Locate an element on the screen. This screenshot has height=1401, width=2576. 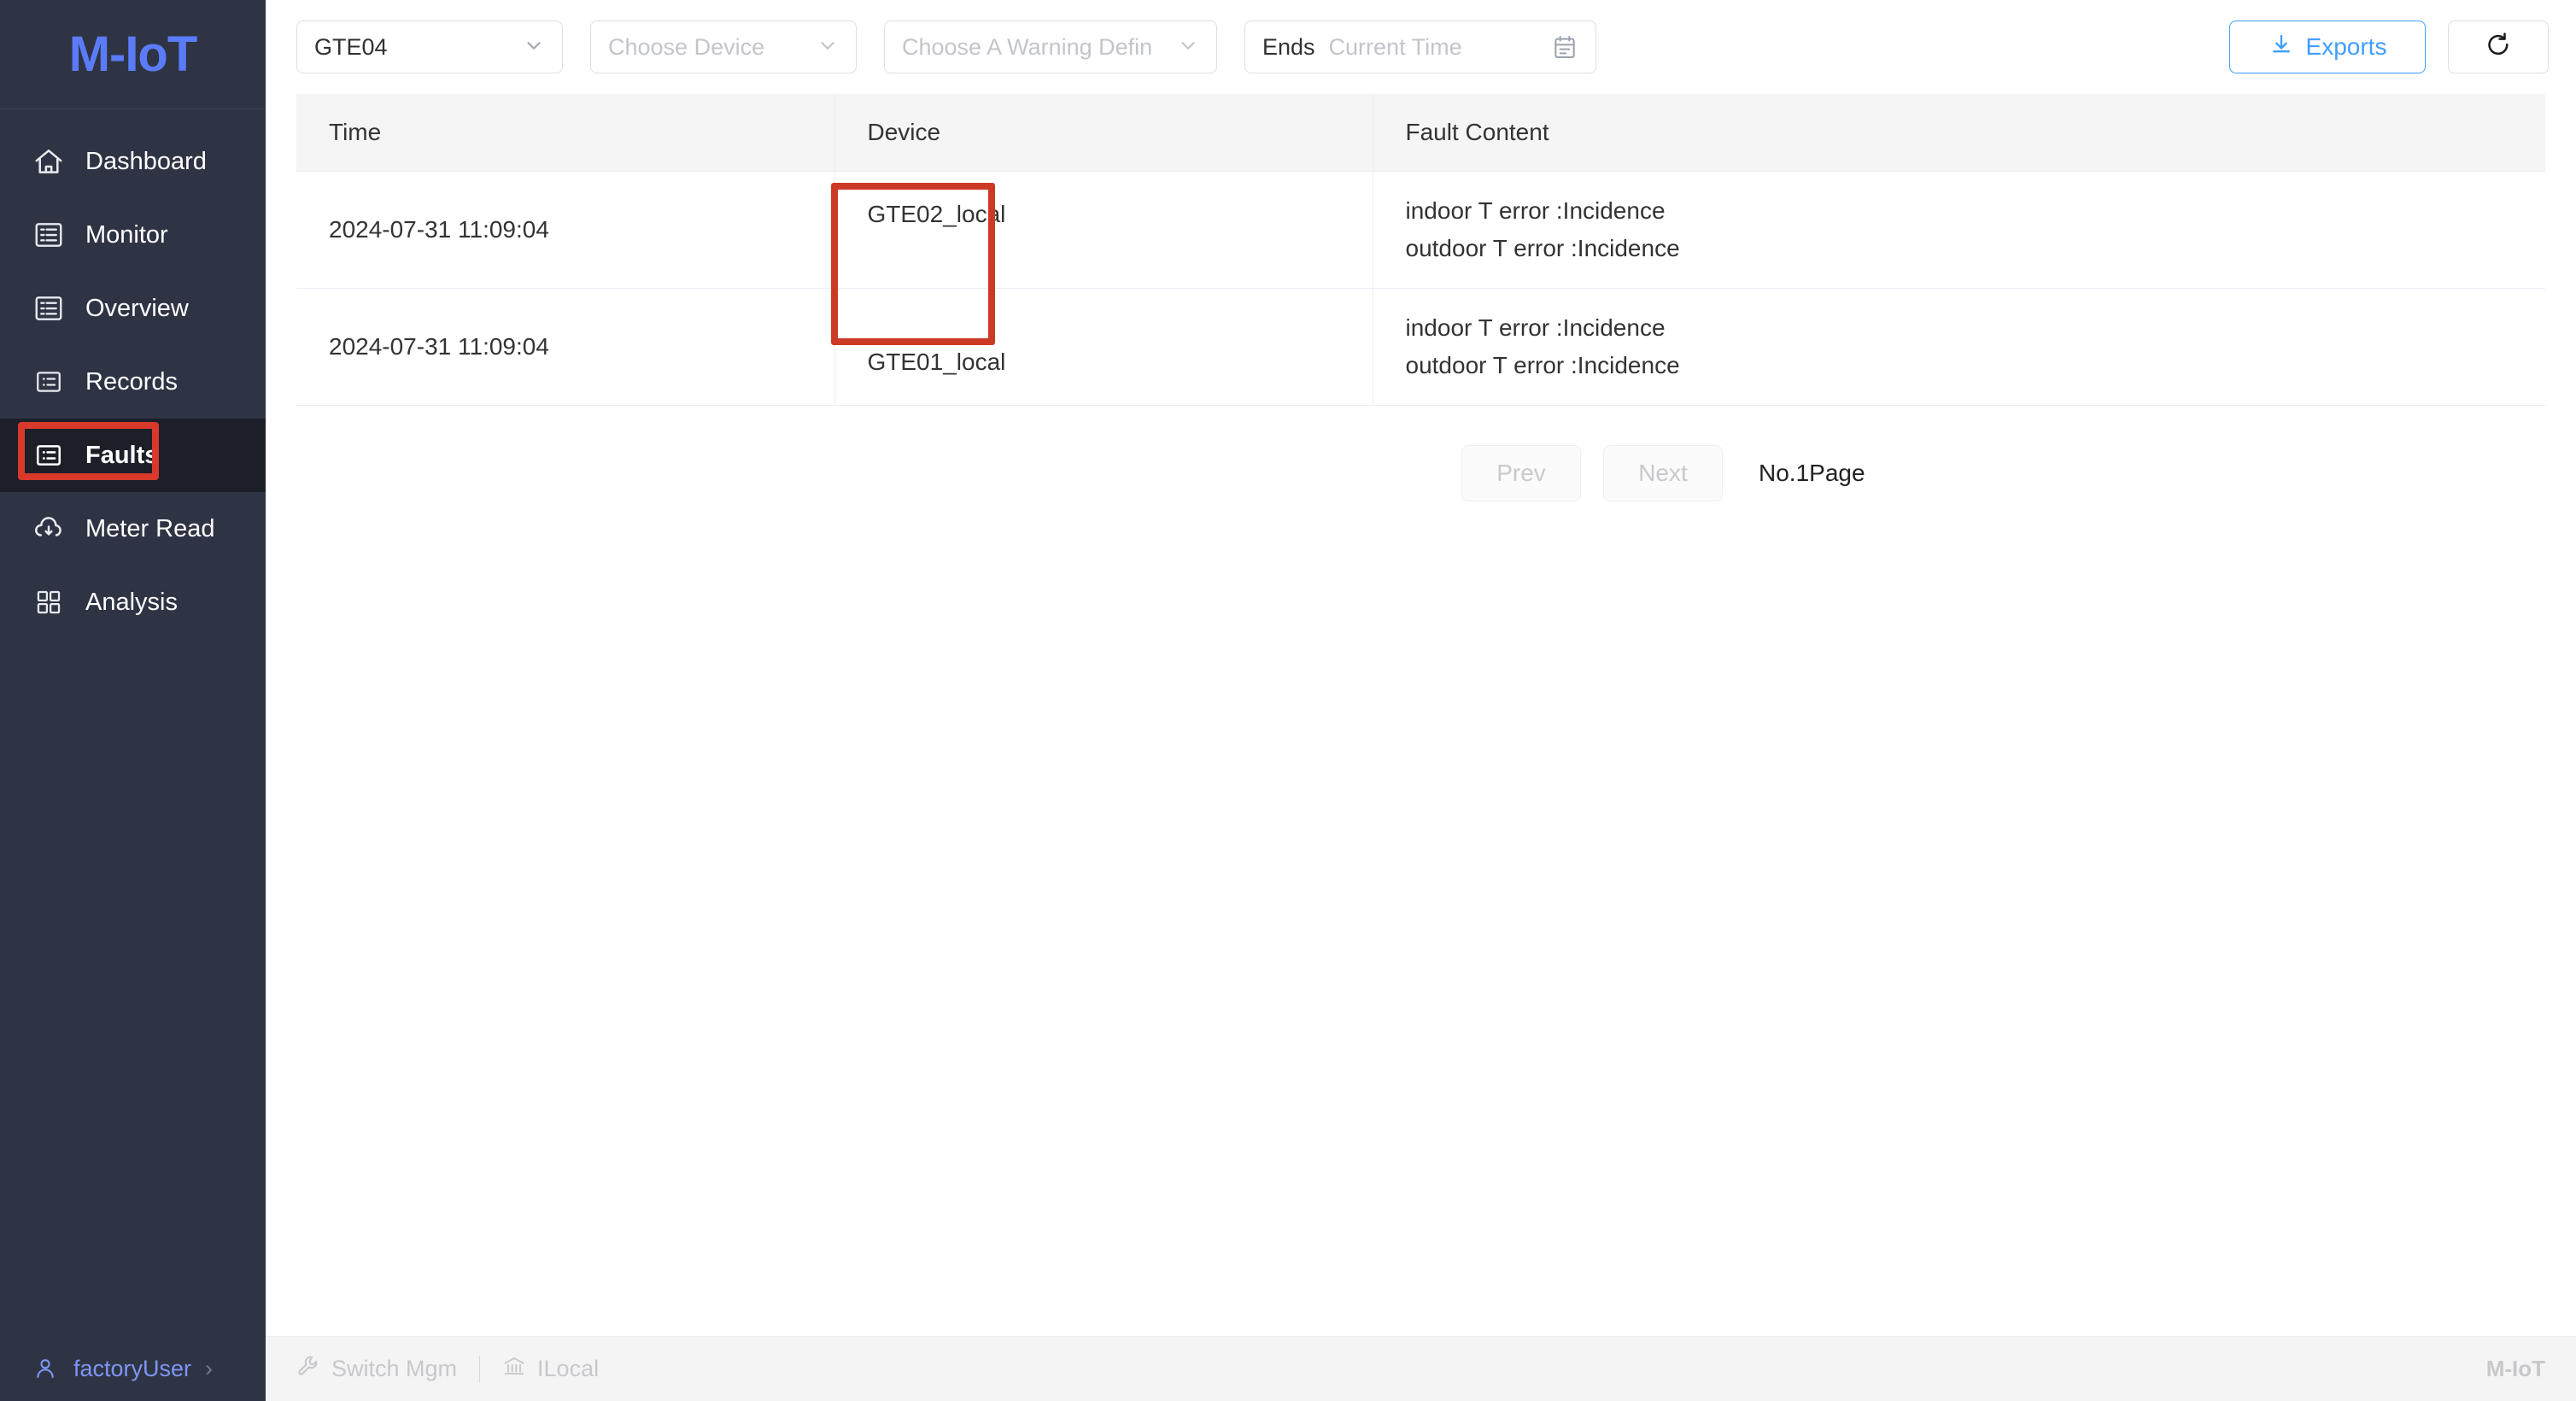
column-header-time: Time is located at coordinates (565, 133).